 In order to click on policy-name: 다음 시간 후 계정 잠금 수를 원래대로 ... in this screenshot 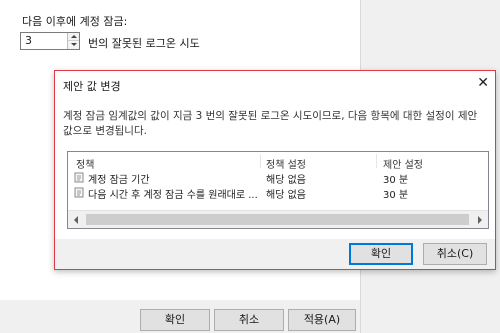, I will do `click(173, 195)`.